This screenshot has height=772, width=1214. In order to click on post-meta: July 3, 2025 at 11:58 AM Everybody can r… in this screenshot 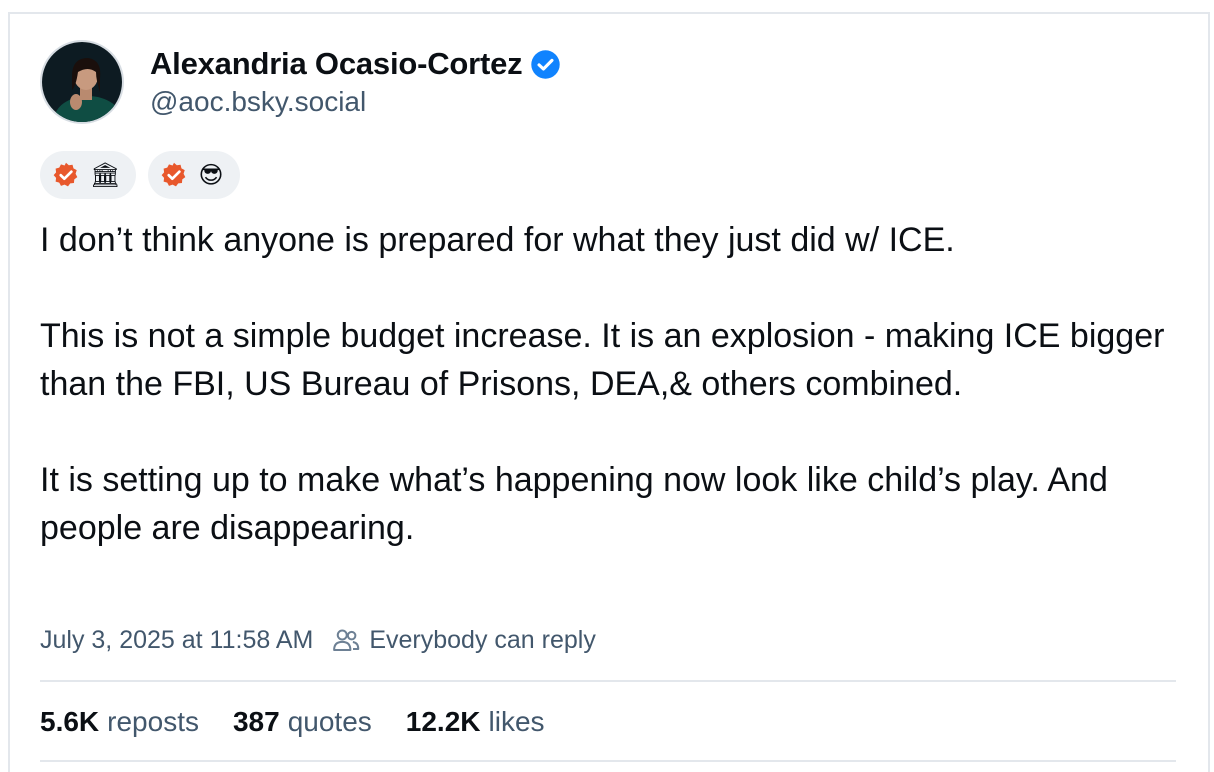, I will do `click(318, 640)`.